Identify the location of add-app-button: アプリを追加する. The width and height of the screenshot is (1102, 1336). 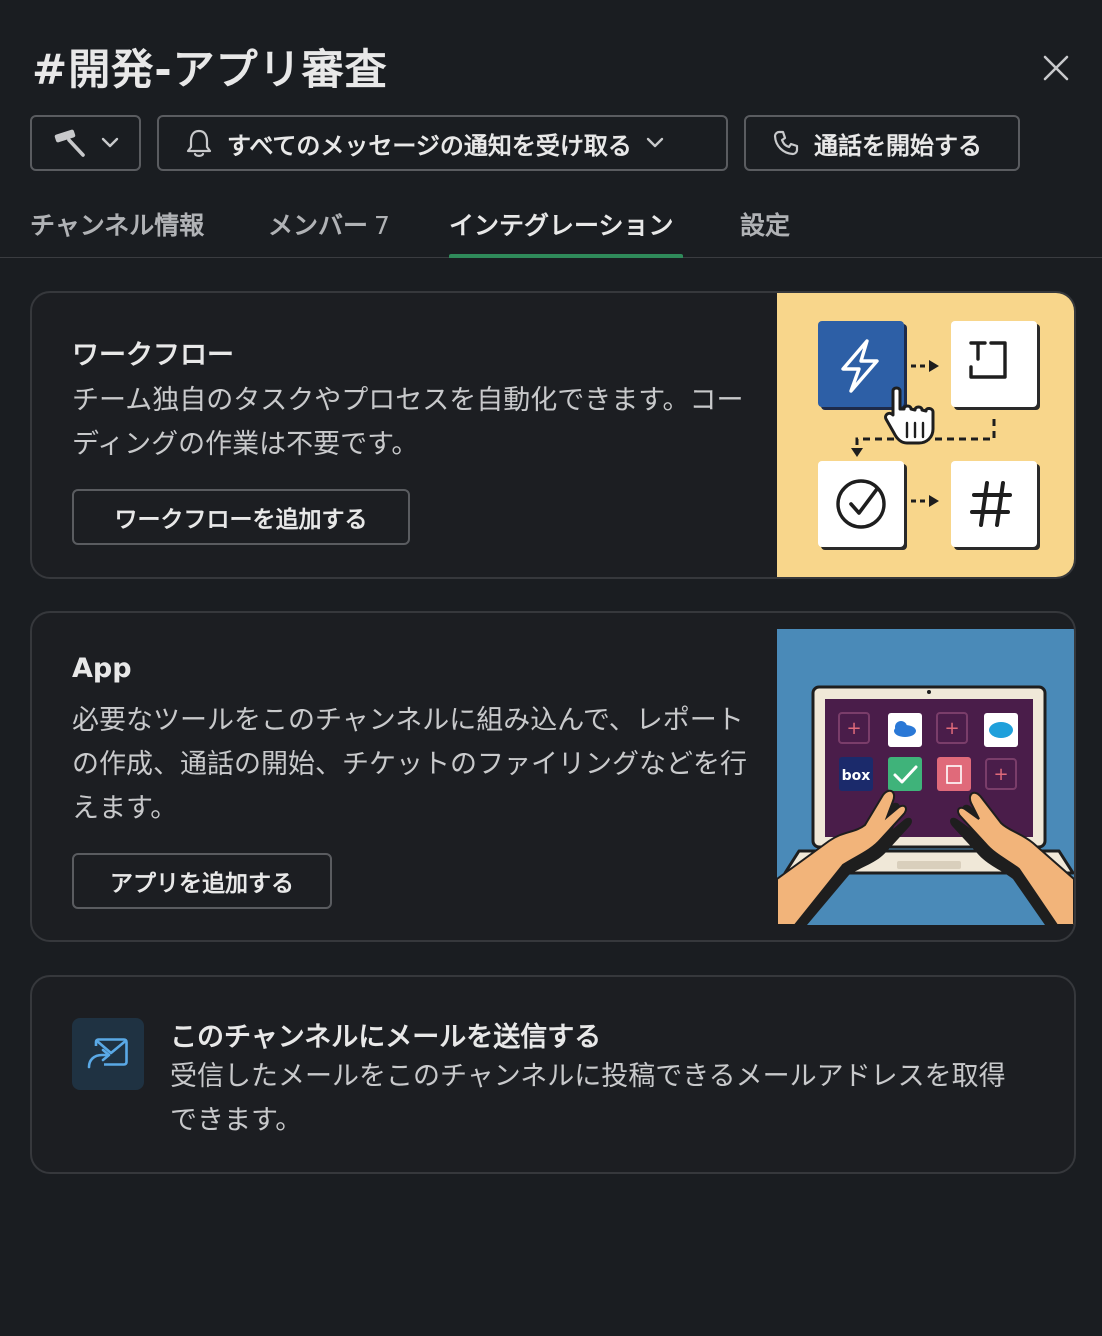
(202, 881).